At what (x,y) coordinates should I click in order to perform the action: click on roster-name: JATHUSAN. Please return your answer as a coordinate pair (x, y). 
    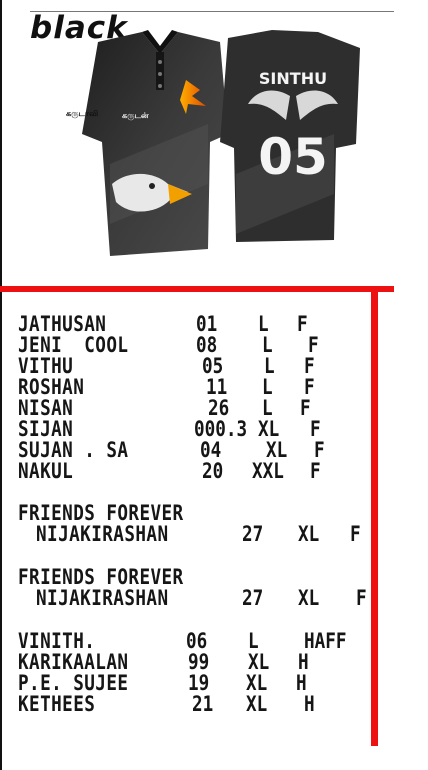
    Looking at the image, I should click on (62, 324).